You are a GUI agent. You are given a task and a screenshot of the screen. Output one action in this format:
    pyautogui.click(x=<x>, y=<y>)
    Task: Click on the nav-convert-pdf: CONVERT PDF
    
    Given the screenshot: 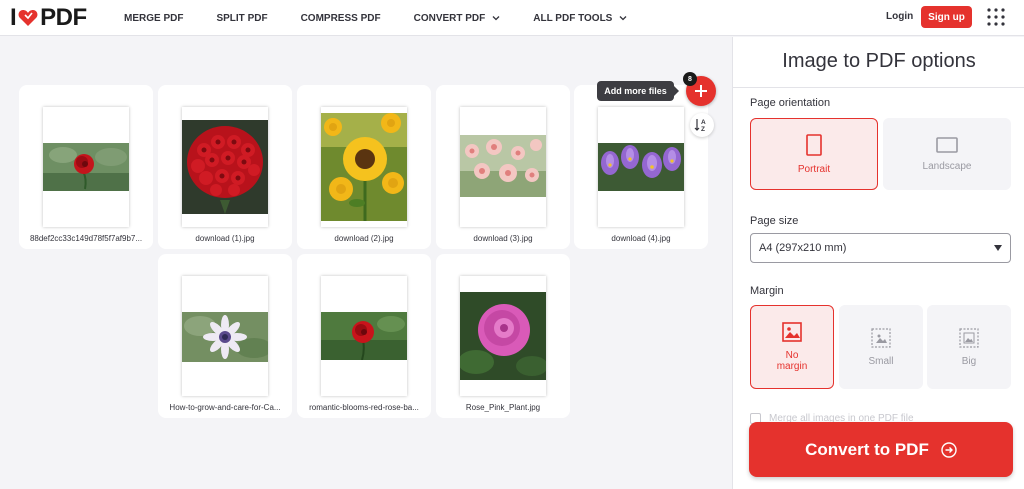 What is the action you would take?
    pyautogui.click(x=457, y=18)
    